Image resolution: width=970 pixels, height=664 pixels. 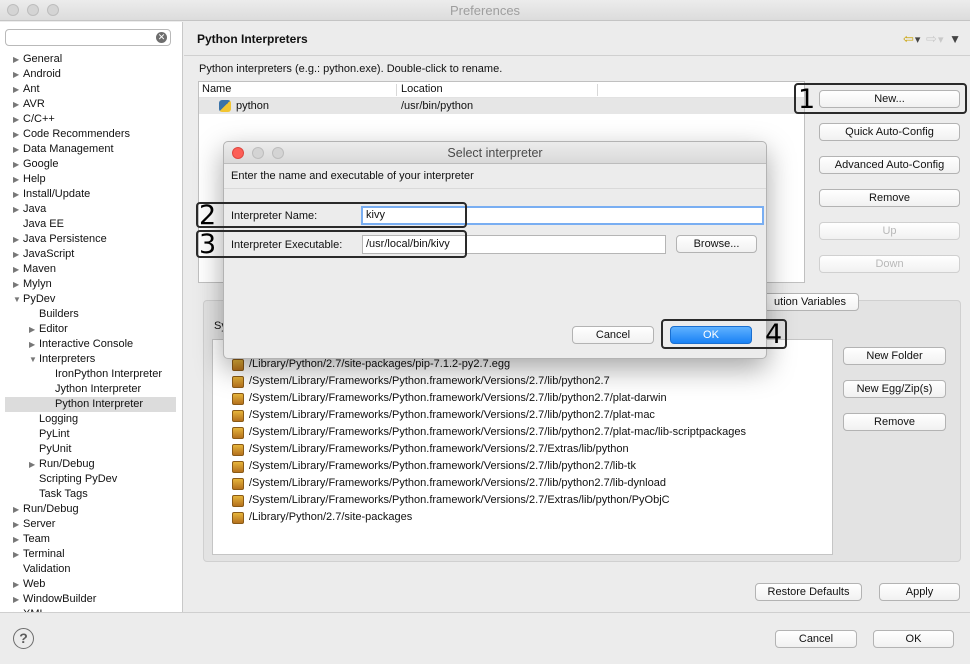 What do you see at coordinates (816, 639) in the screenshot?
I see `cancel-button: Cancel` at bounding box center [816, 639].